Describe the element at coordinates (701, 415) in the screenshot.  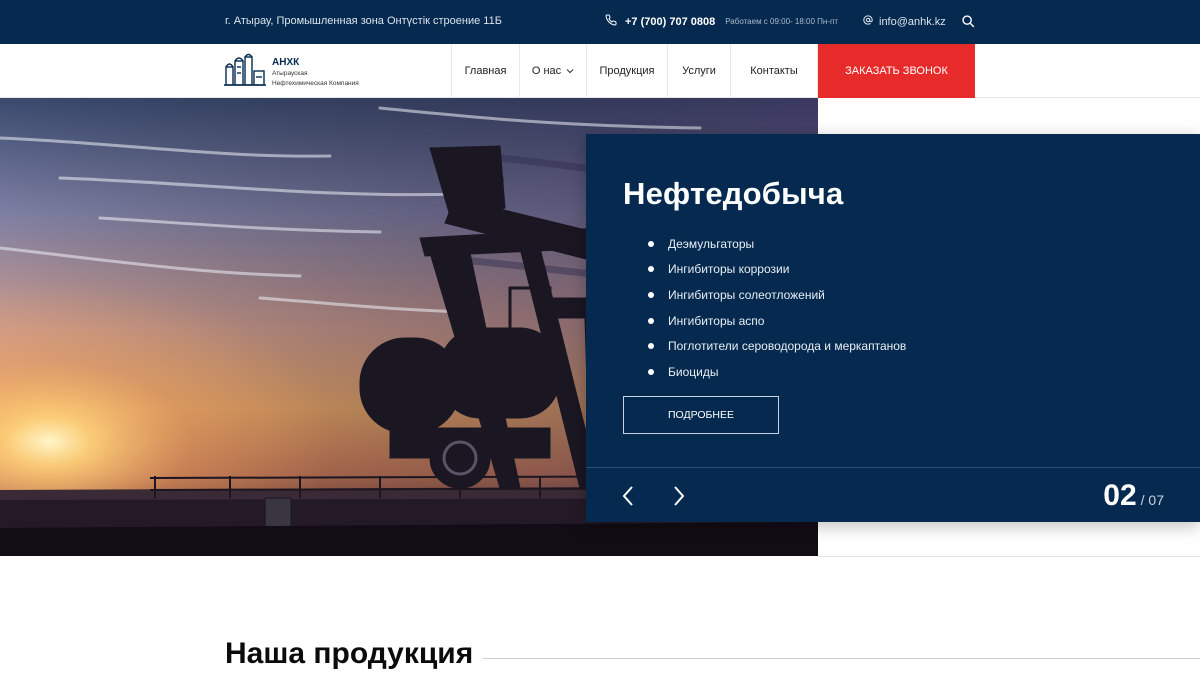
I see `more-details-button: ПОДРОБНЕЕ` at that location.